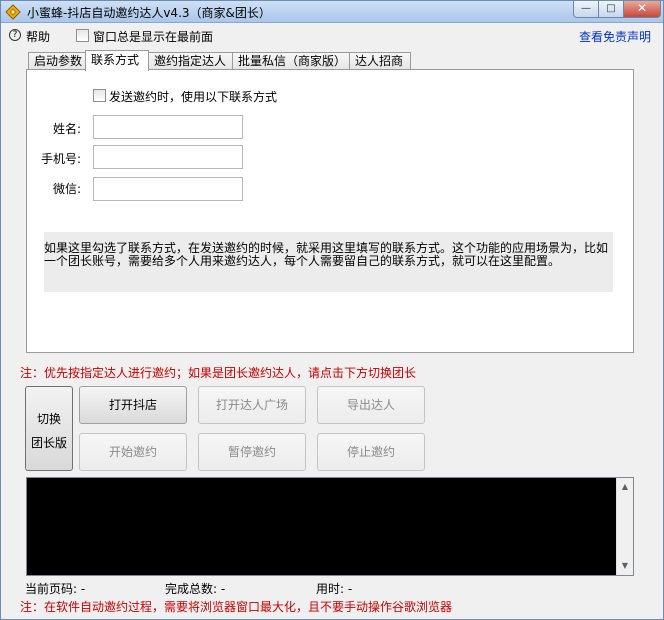 This screenshot has height=620, width=664. Describe the element at coordinates (133, 405) in the screenshot. I see `open-store-button: 打开抖店` at that location.